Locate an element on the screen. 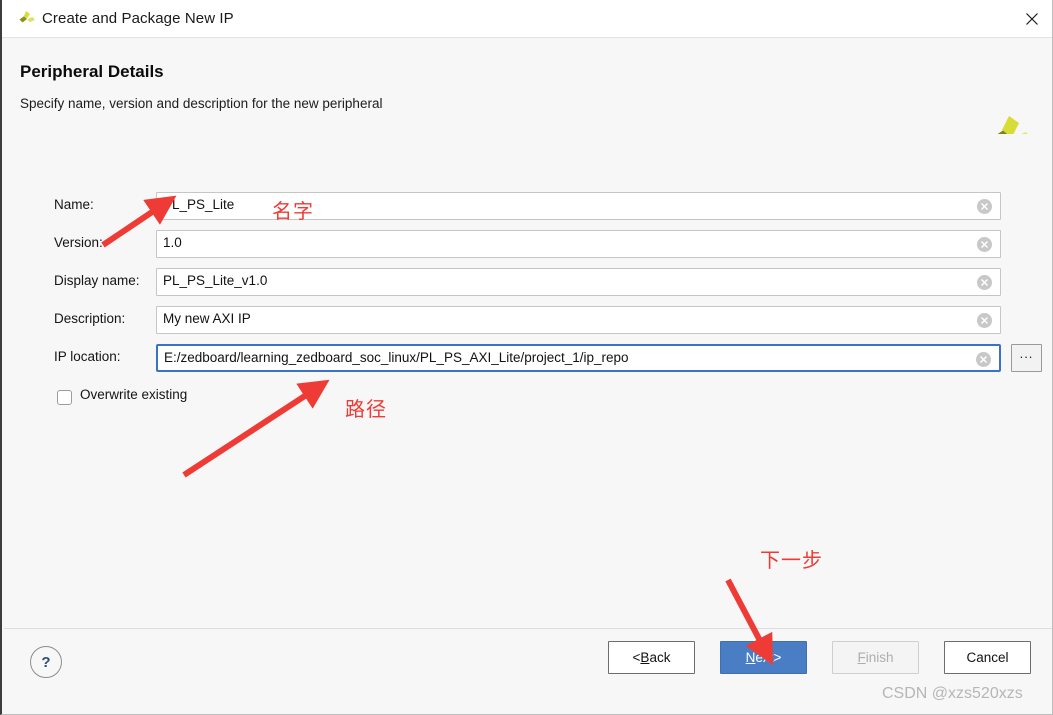  finish-button-rest: inish is located at coordinates (879, 657).